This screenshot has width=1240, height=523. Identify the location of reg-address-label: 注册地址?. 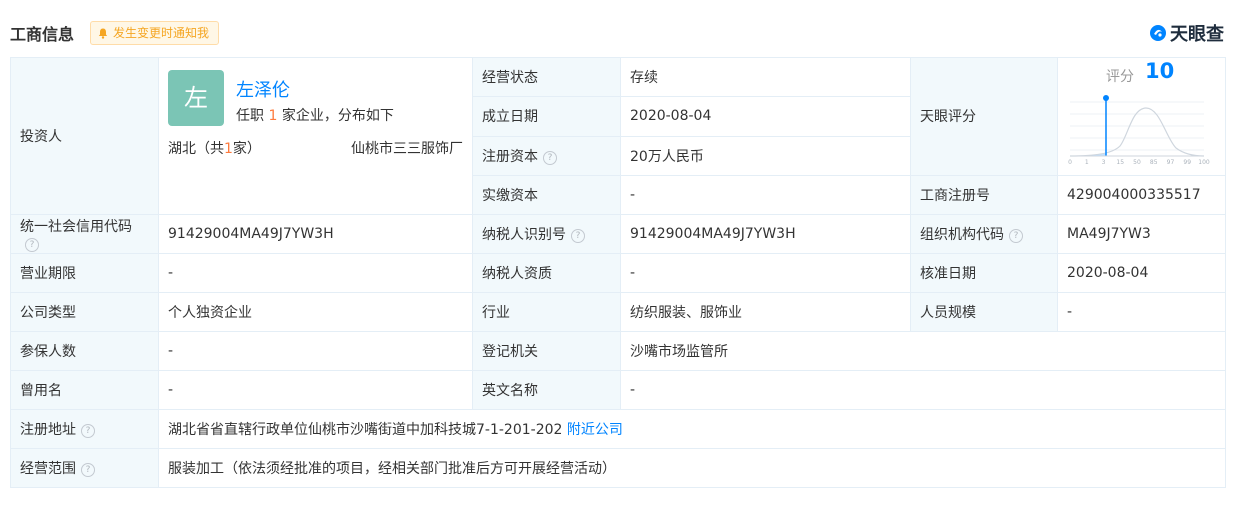
(84, 429).